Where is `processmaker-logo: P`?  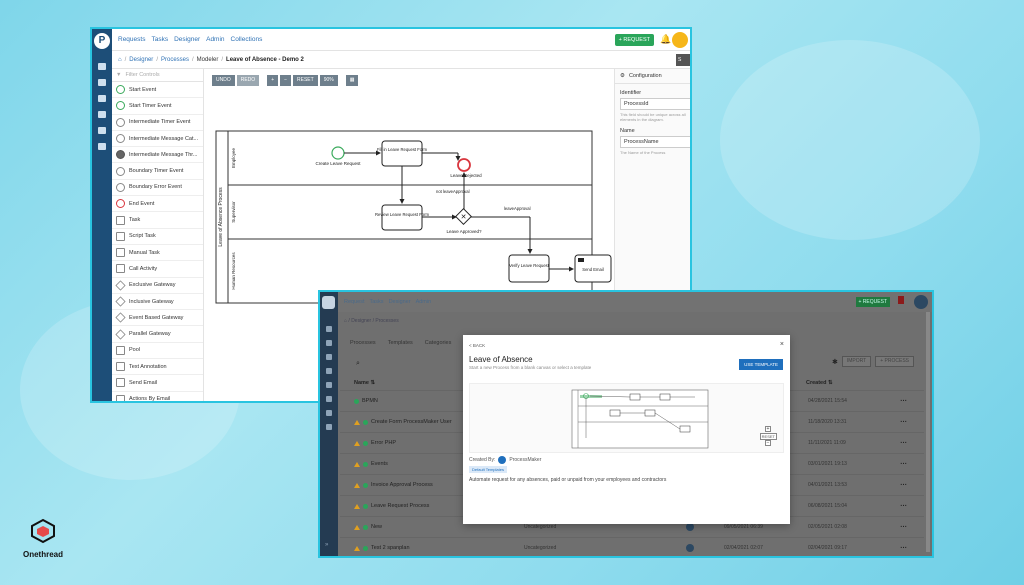 processmaker-logo: P is located at coordinates (102, 41).